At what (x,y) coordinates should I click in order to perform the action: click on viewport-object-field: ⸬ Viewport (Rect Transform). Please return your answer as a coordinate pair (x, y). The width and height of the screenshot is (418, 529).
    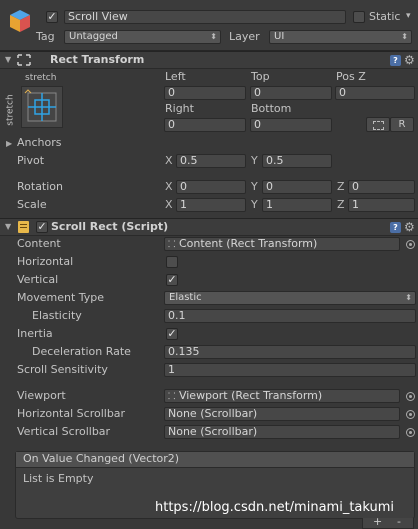
    Looking at the image, I should click on (282, 396).